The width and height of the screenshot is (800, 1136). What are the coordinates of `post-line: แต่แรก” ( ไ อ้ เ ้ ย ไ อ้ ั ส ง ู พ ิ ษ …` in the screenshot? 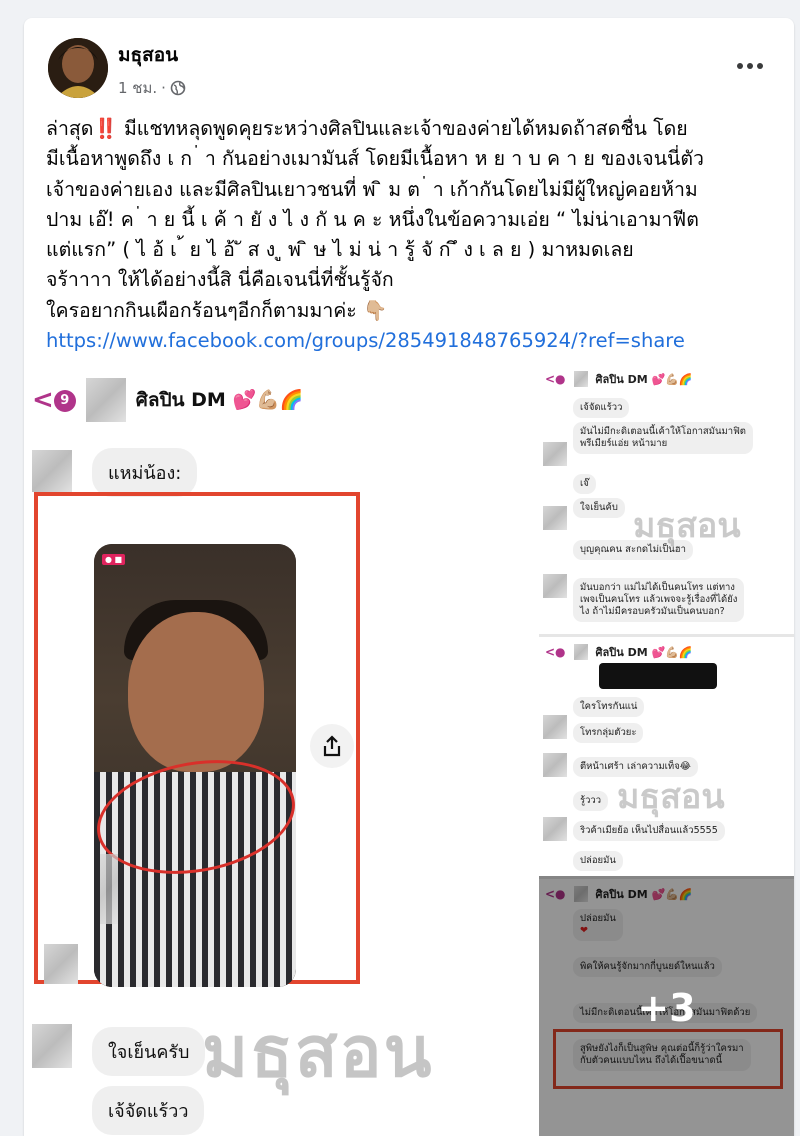 It's located at (340, 250).